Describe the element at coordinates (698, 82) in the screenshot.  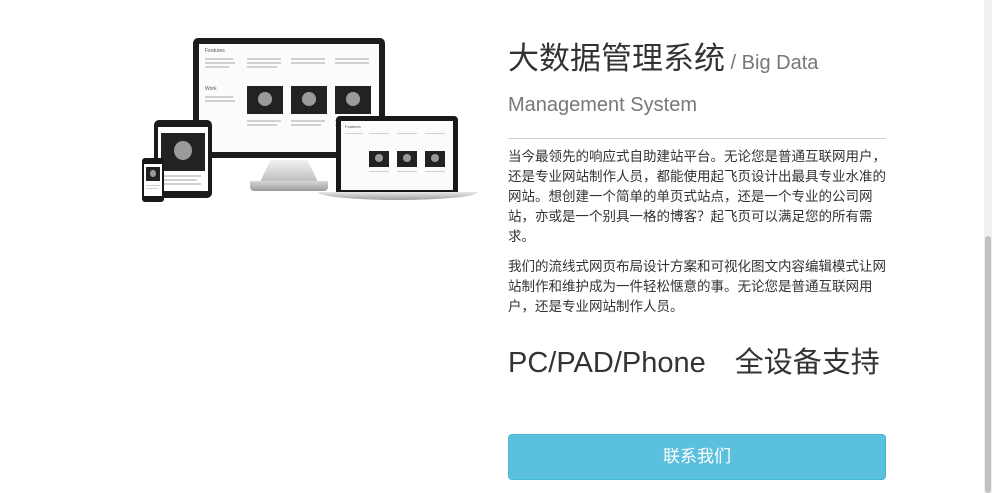
I see `page-title: 大数据管理系统 / Big Data Management System` at that location.